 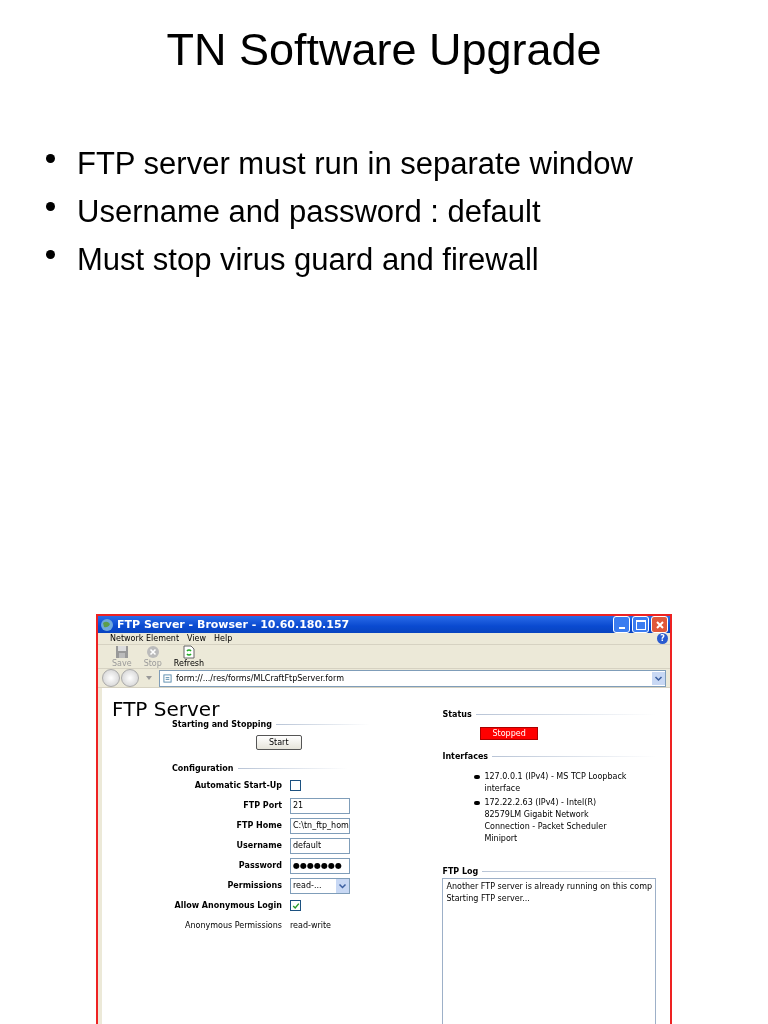 What do you see at coordinates (222, 724) in the screenshot?
I see `section-title: Starting and Stopping` at bounding box center [222, 724].